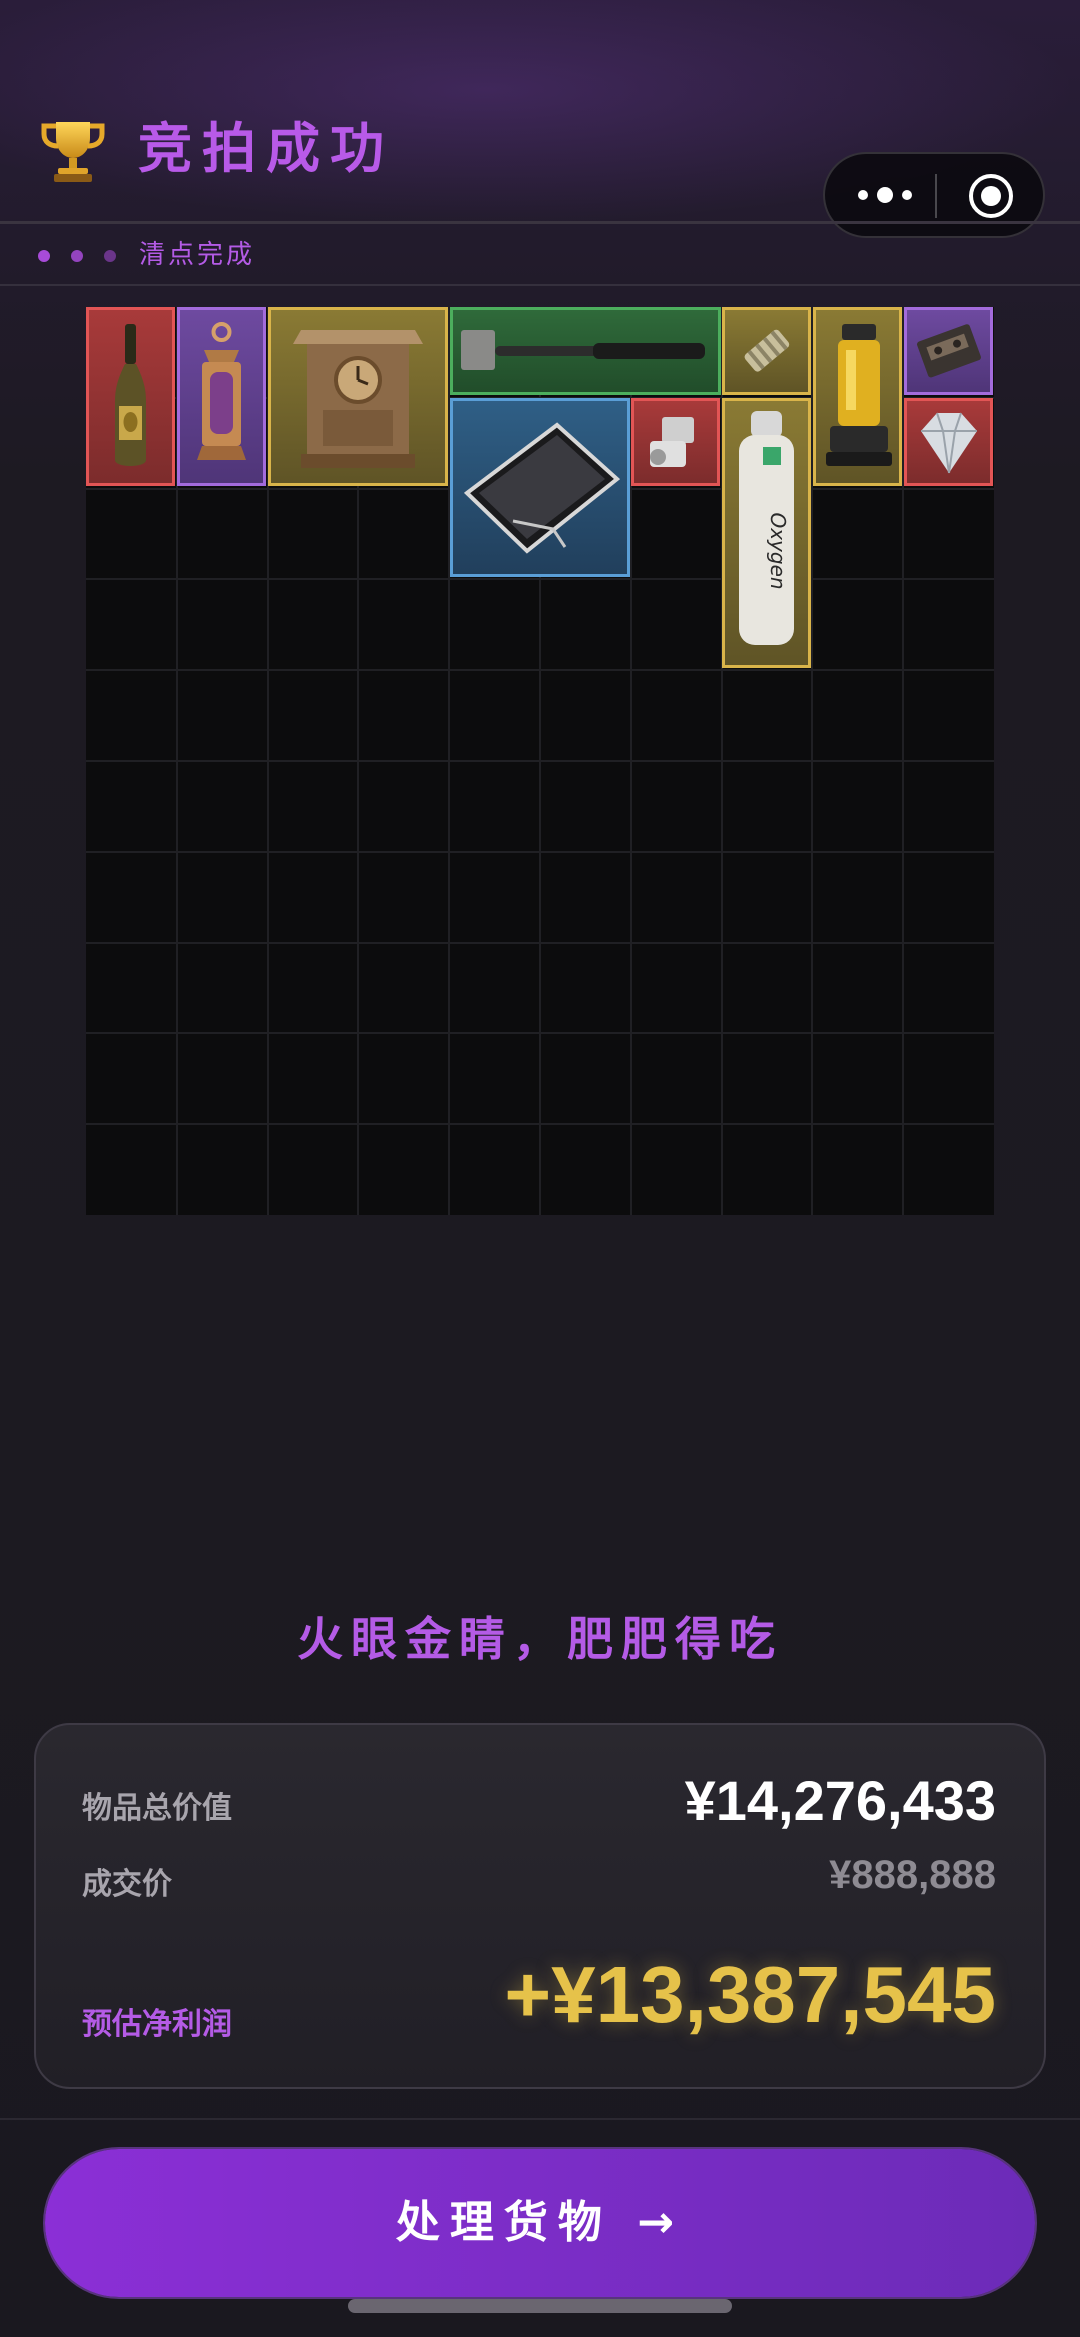 This screenshot has height=2337, width=1080. Describe the element at coordinates (991, 196) in the screenshot. I see `target-circle-icon` at that location.